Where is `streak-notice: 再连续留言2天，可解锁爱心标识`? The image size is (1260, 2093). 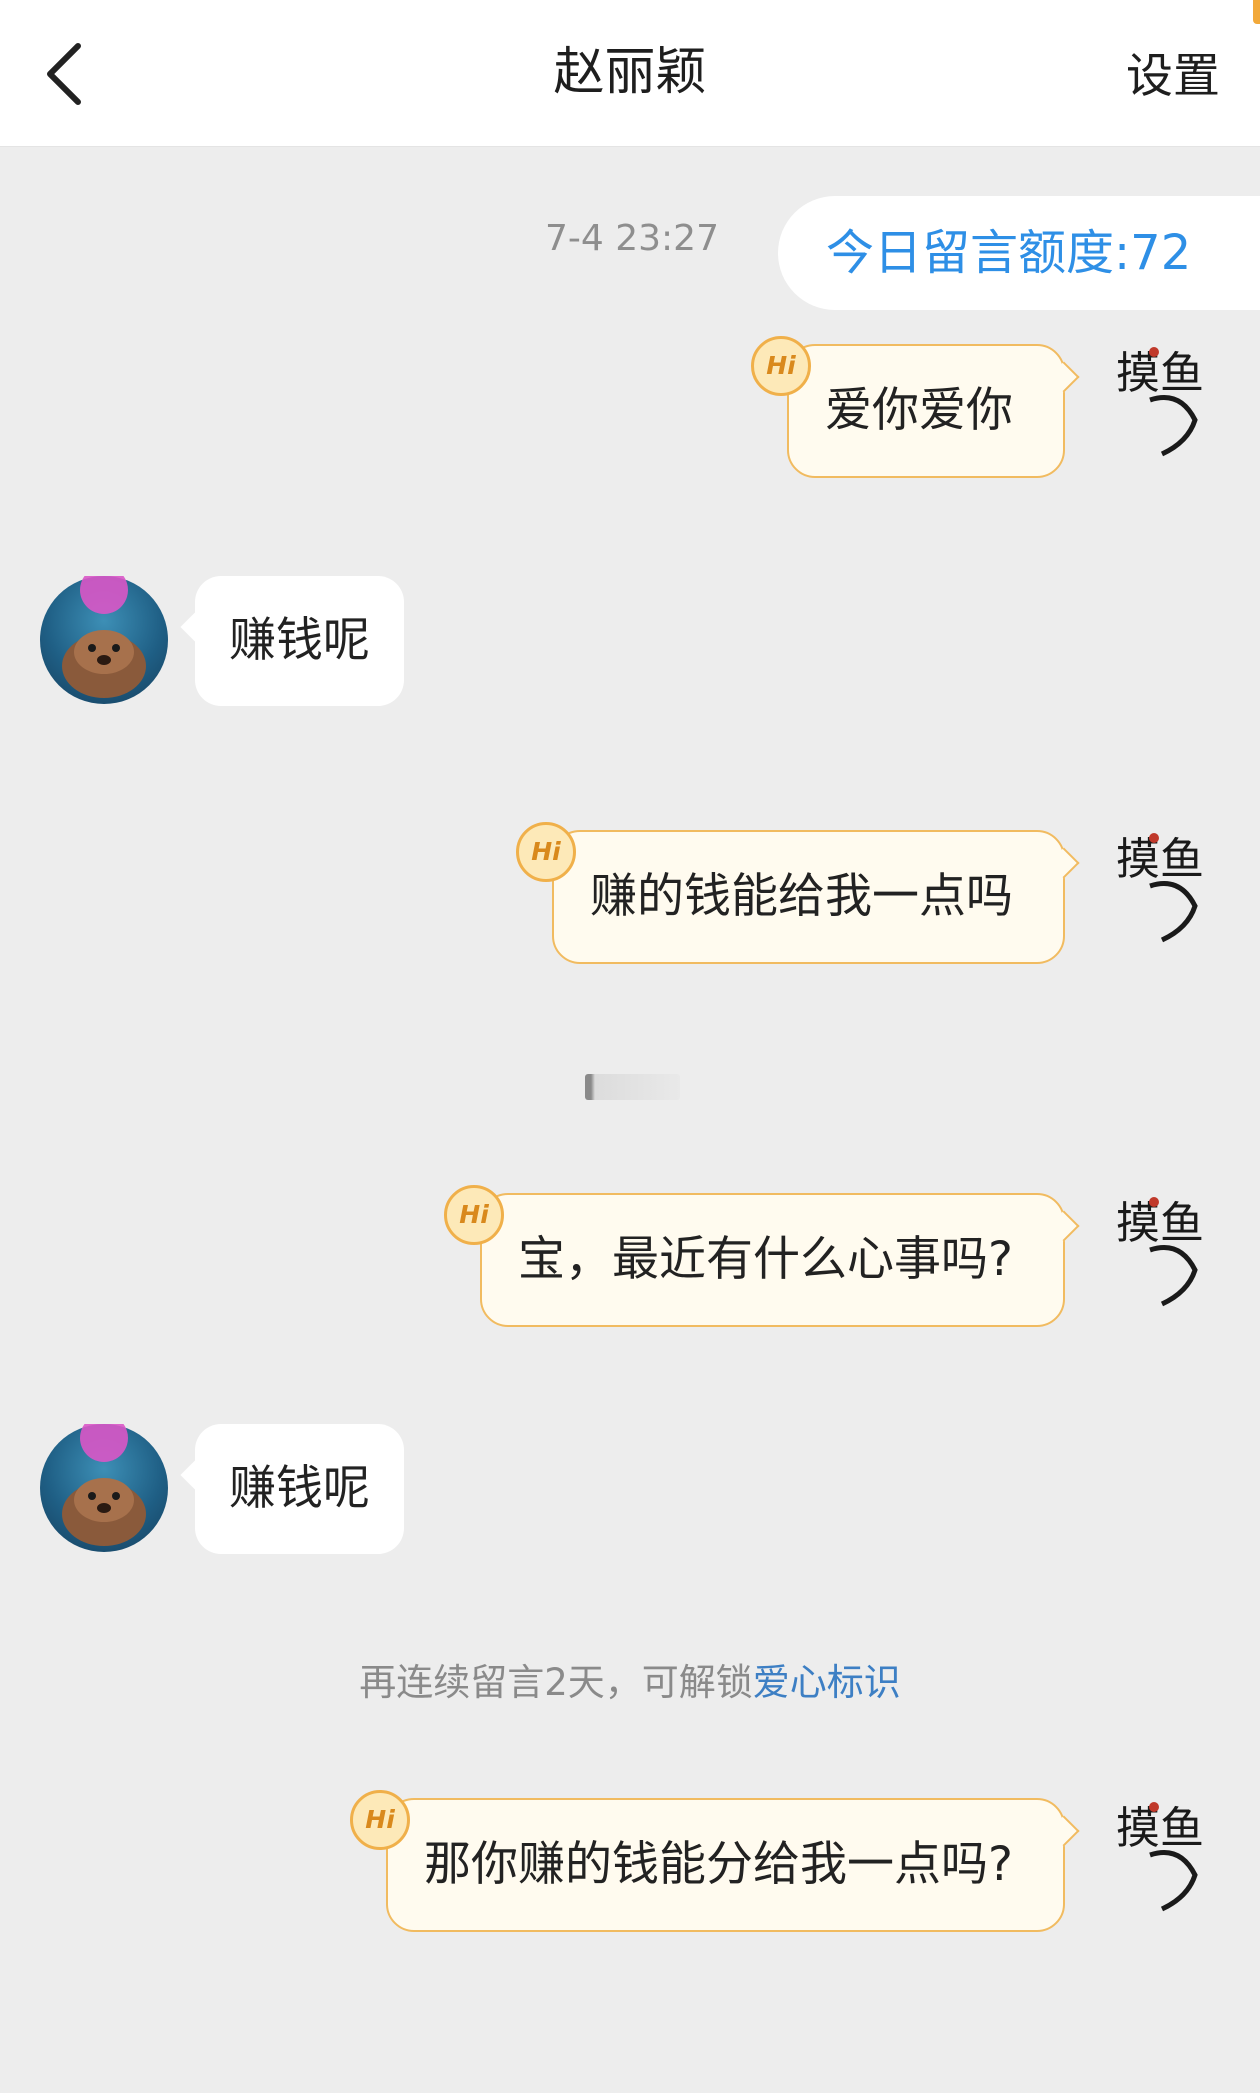
streak-notice: 再连续留言2天，可解锁爱心标识 is located at coordinates (630, 1679).